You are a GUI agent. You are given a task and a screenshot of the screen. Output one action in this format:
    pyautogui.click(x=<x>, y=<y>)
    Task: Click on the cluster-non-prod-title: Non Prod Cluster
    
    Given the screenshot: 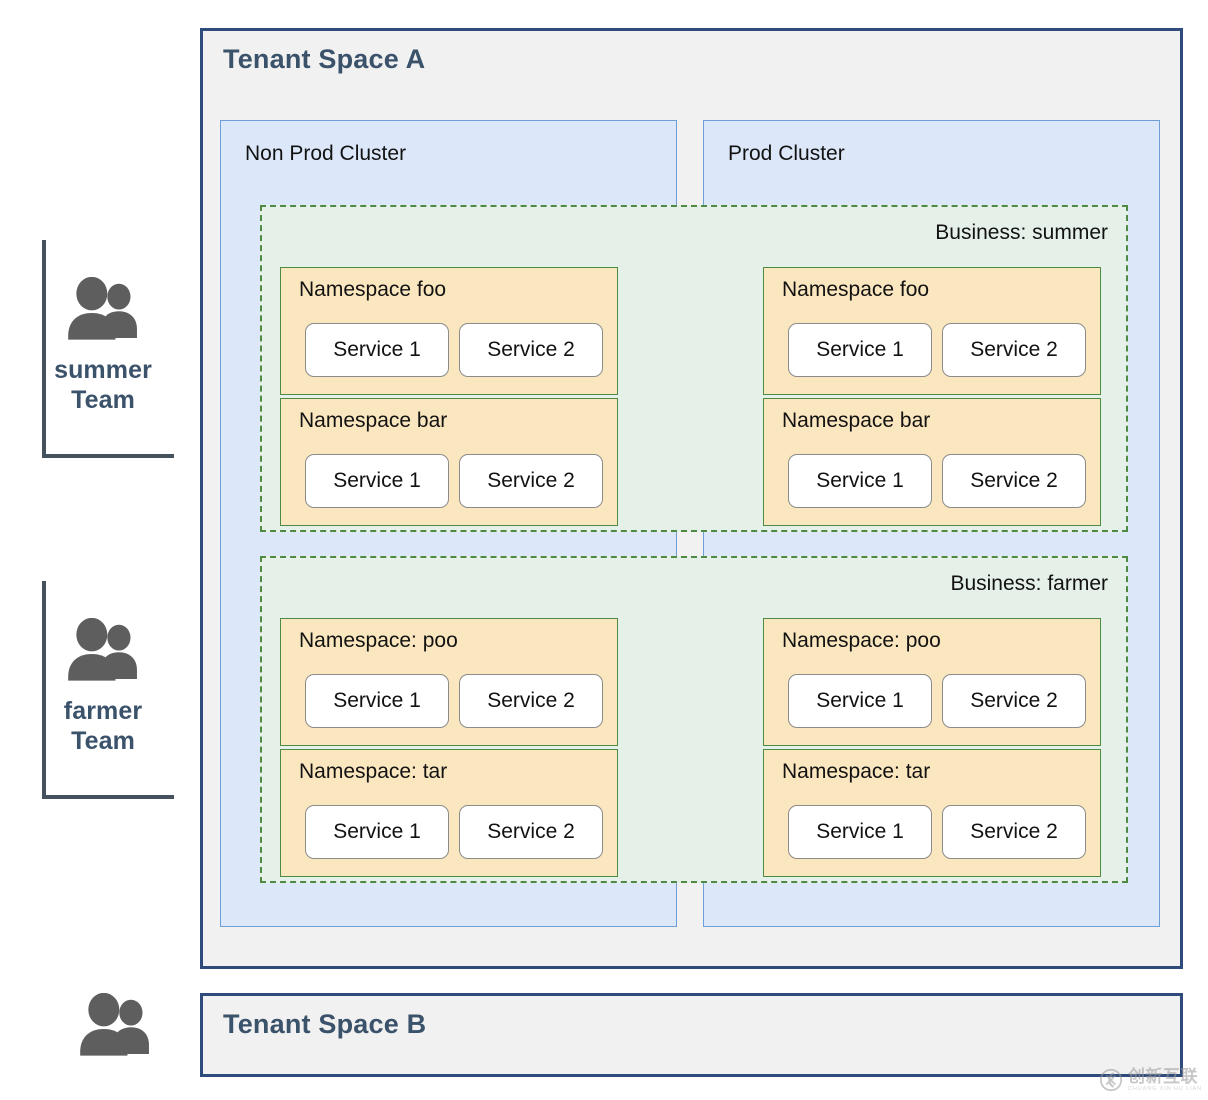 What is the action you would take?
    pyautogui.click(x=326, y=153)
    